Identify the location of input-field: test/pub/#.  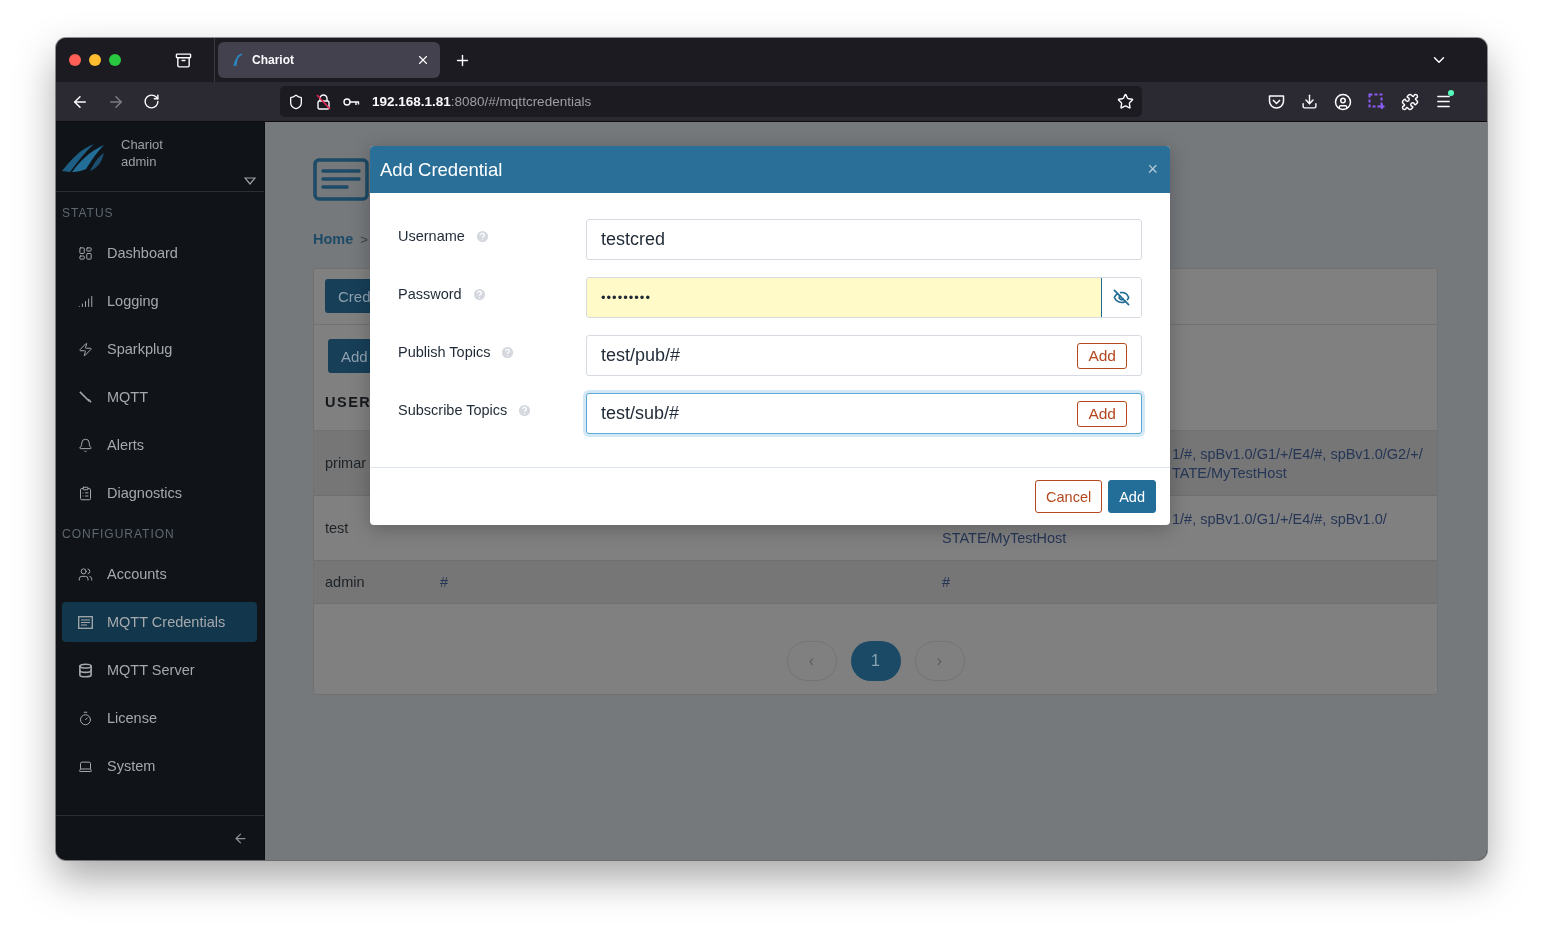
(832, 355).